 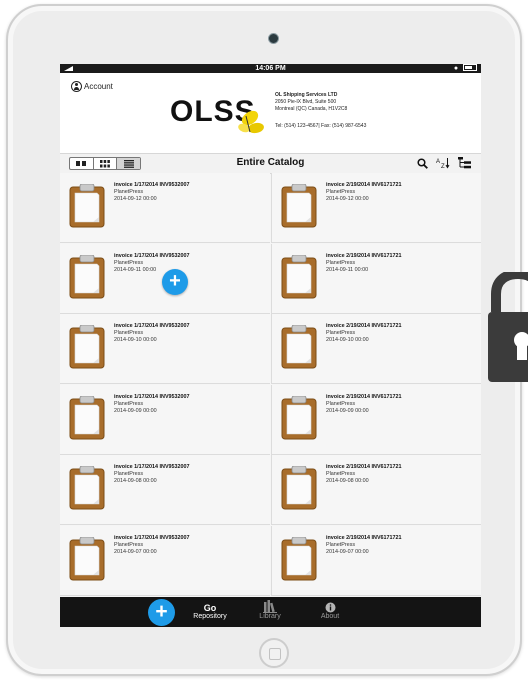 I want to click on svg-text: A, so click(x=438, y=162).